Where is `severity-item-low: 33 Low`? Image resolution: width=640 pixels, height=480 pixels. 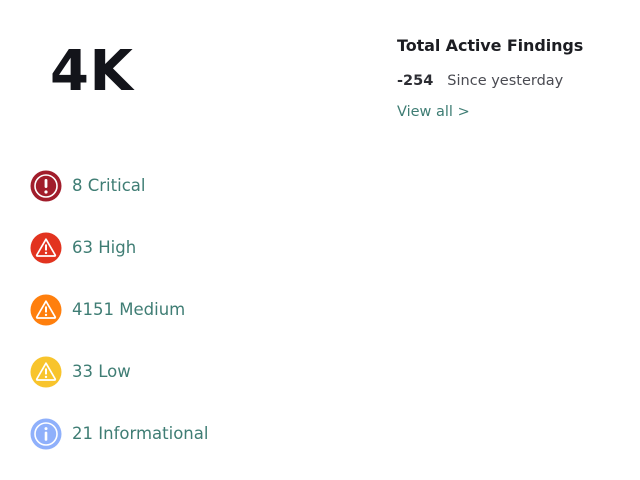 severity-item-low: 33 Low is located at coordinates (119, 372).